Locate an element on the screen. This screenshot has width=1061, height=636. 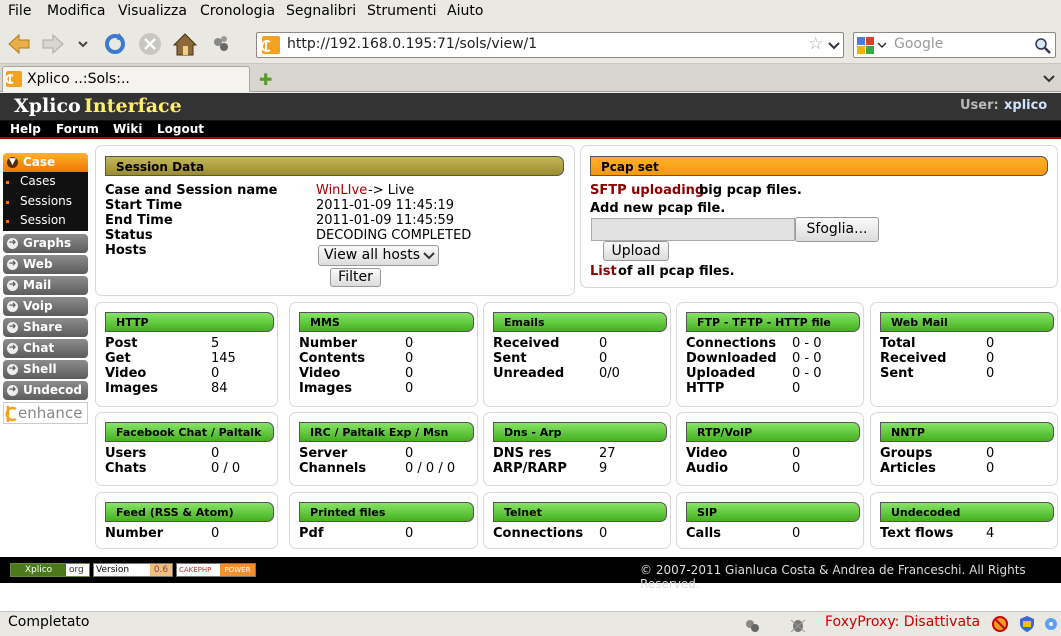
nav-logout: Logout is located at coordinates (180, 129).